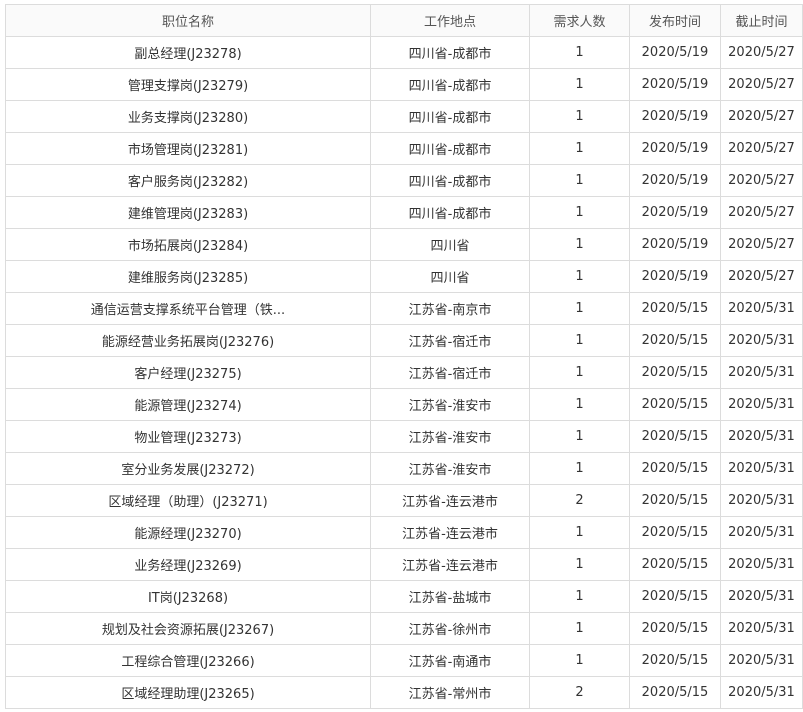  What do you see at coordinates (188, 116) in the screenshot?
I see `job-title-cell: 业务支撑岗(J23280)` at bounding box center [188, 116].